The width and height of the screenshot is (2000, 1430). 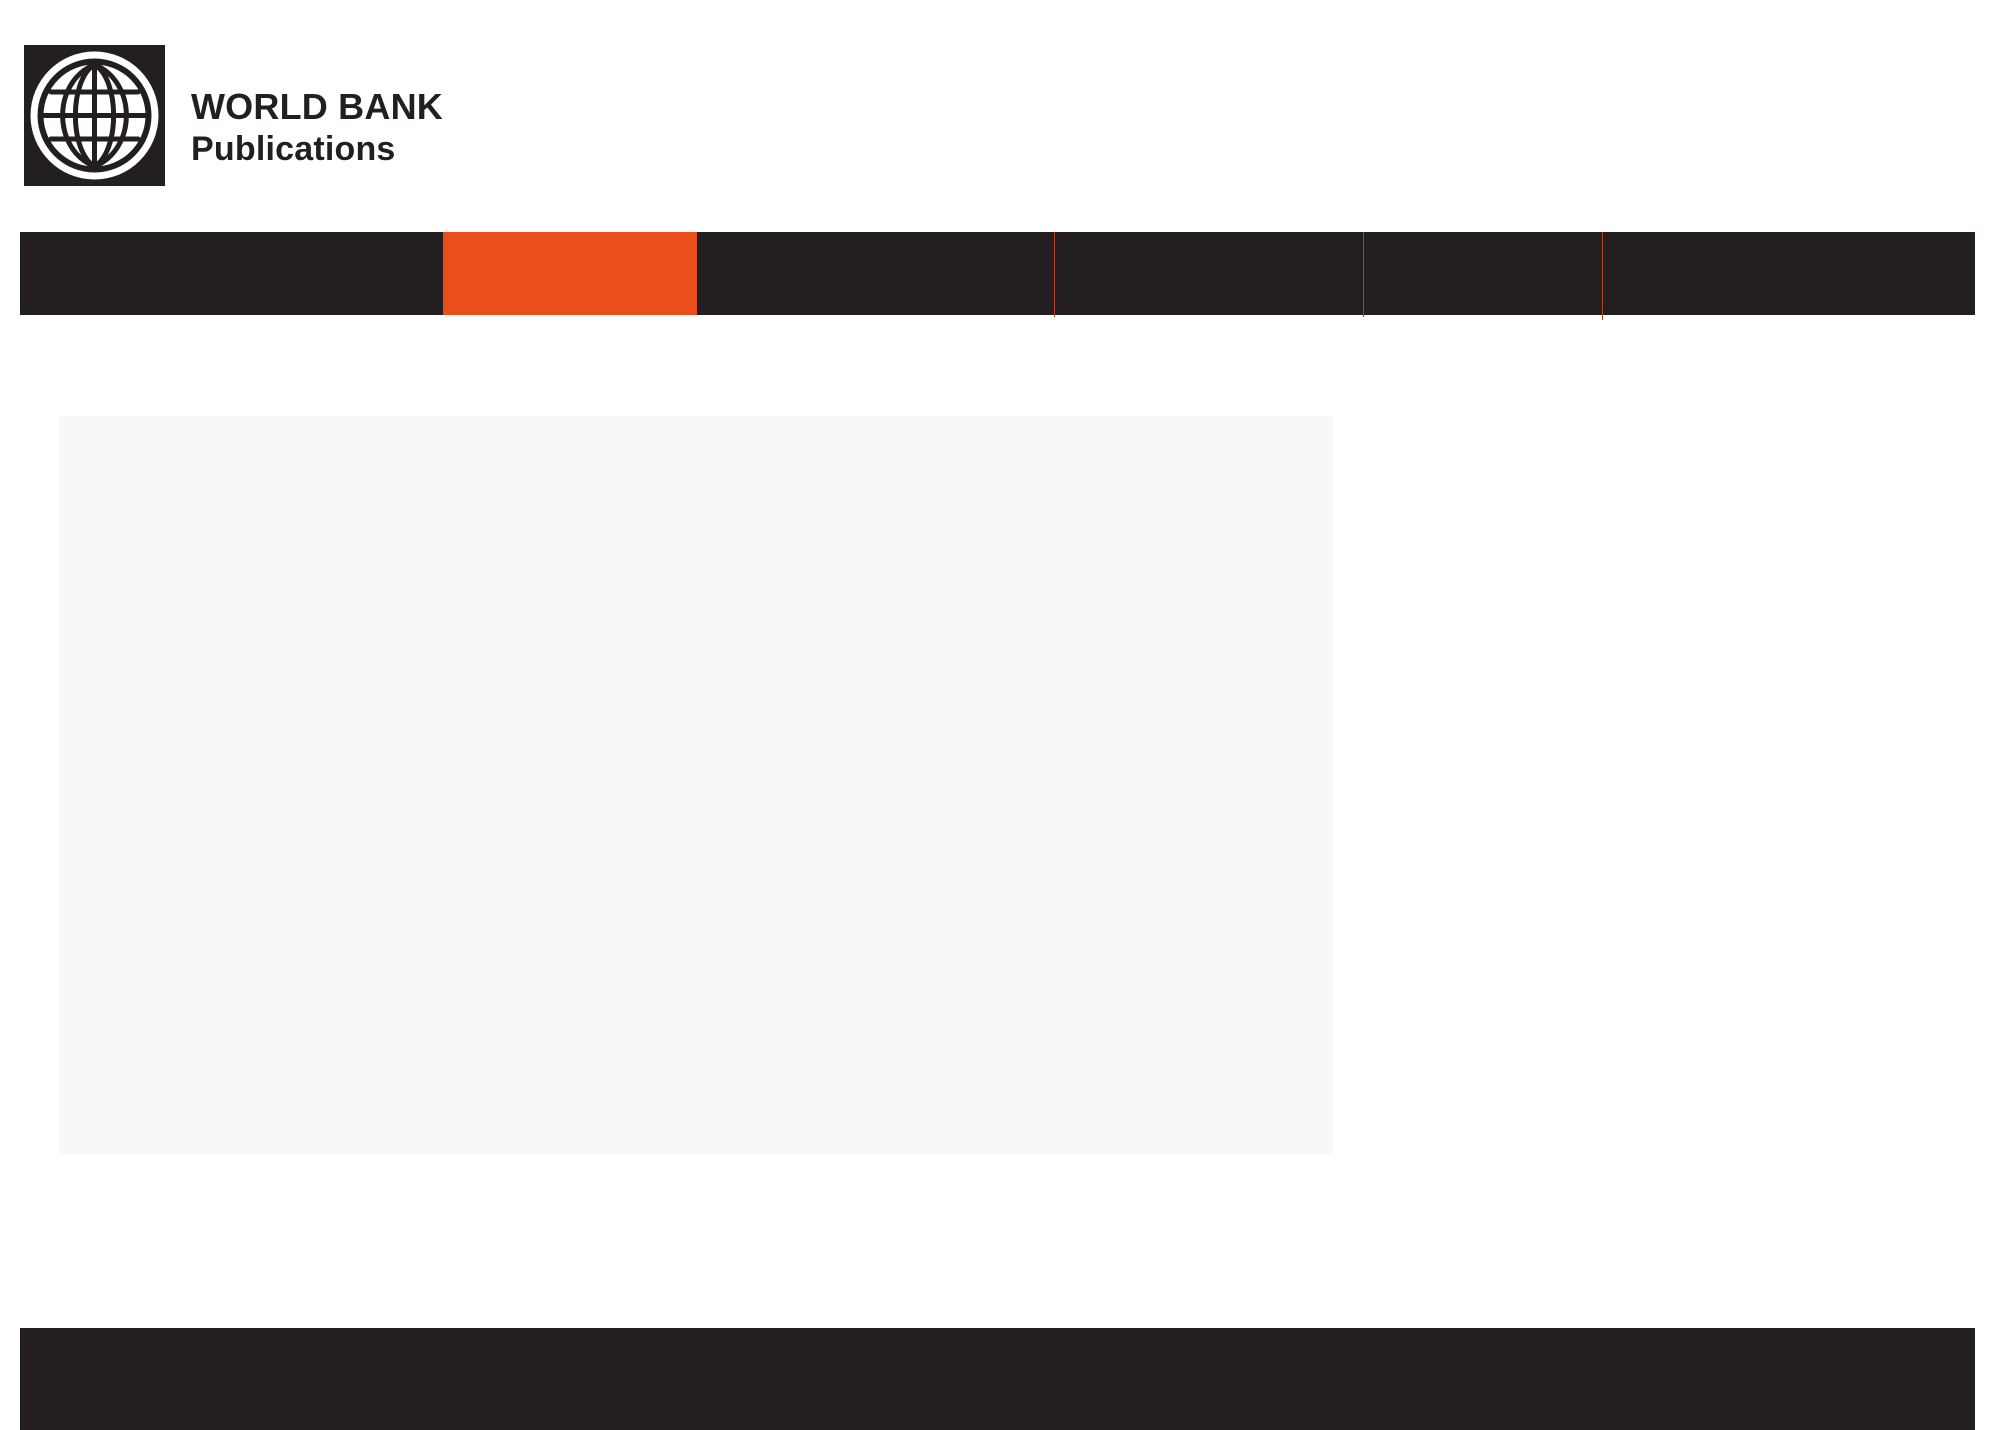 What do you see at coordinates (317, 106) in the screenshot?
I see `brand-title: WORLD BANK` at bounding box center [317, 106].